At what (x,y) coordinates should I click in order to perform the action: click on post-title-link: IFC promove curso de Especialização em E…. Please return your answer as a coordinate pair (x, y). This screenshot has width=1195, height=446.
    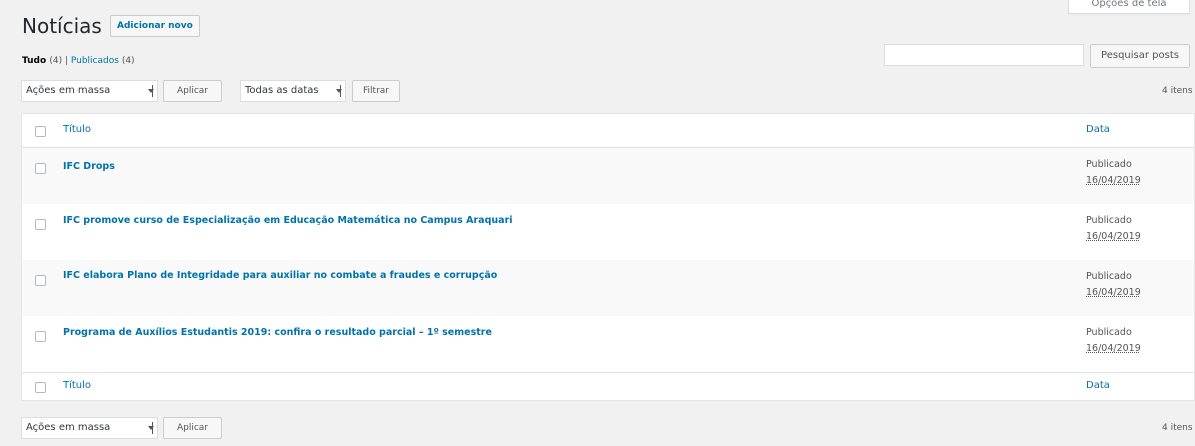
    Looking at the image, I should click on (288, 220).